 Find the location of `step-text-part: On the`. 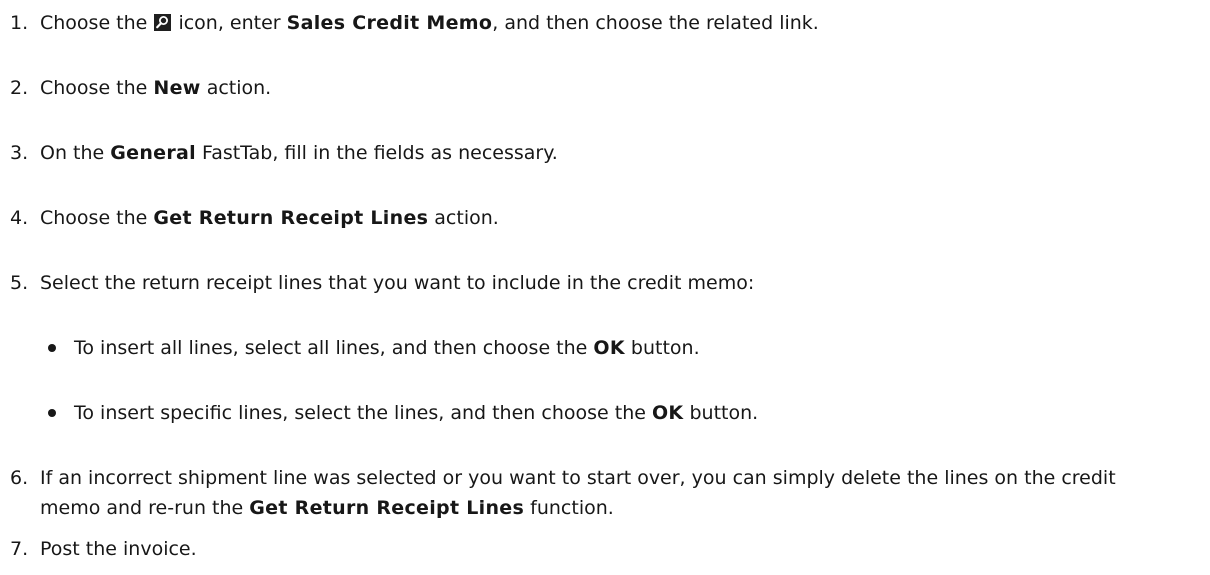

step-text-part: On the is located at coordinates (75, 153).